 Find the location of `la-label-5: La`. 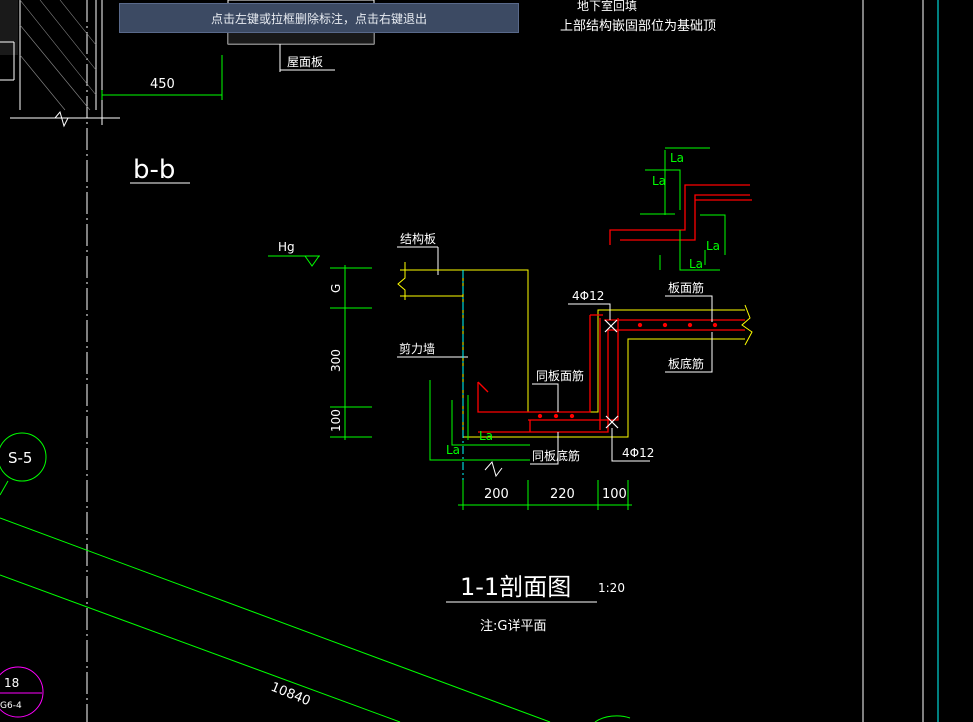

la-label-5: La is located at coordinates (713, 246).